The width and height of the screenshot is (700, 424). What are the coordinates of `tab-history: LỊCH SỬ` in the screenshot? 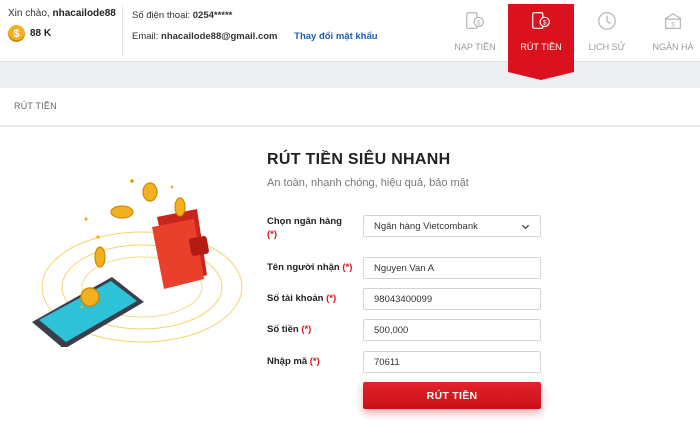 It's located at (607, 33).